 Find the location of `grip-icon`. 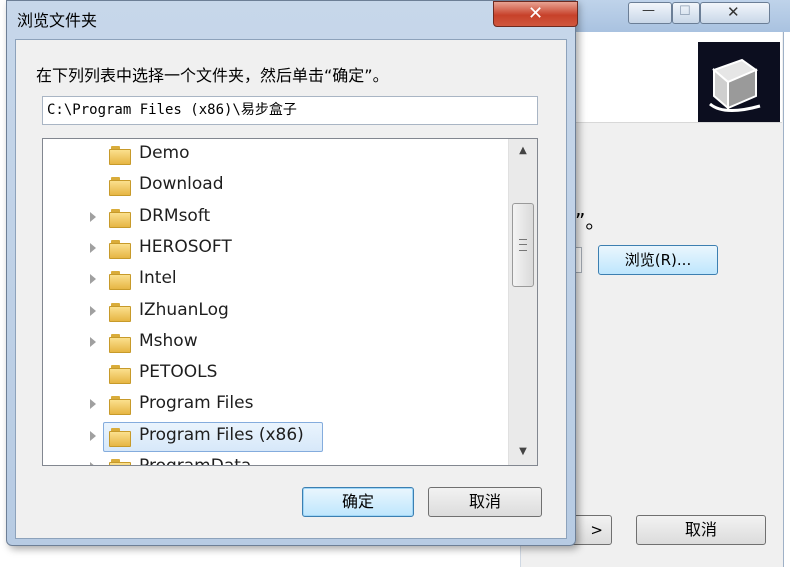

grip-icon is located at coordinates (523, 245).